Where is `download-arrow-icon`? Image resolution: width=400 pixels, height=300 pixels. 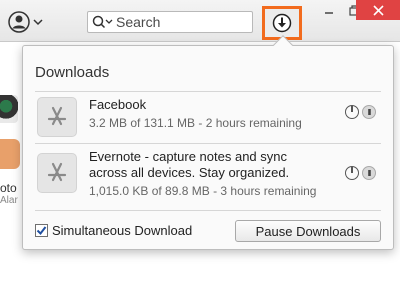
download-arrow-icon is located at coordinates (282, 23).